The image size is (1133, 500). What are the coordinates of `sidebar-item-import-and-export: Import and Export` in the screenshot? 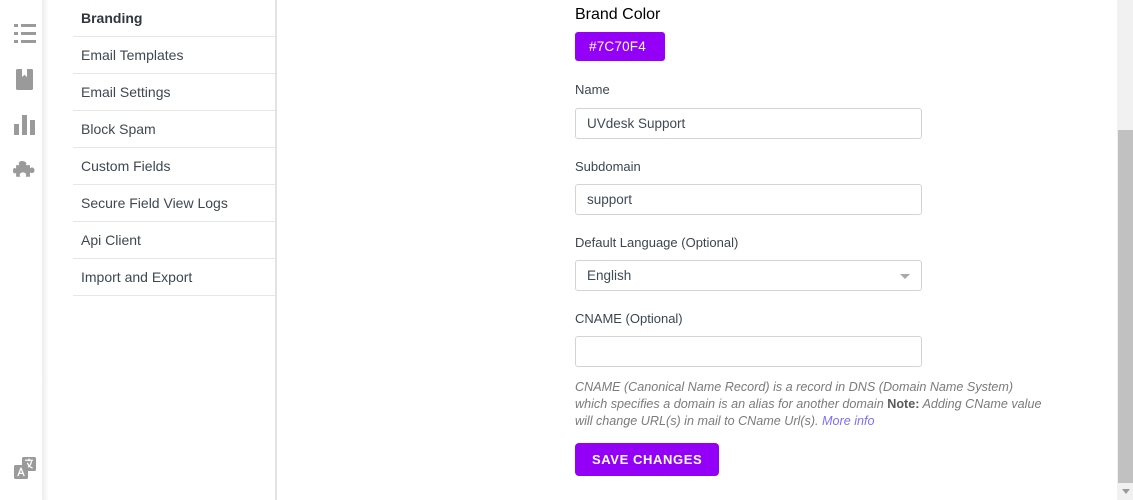 It's located at (174, 277).